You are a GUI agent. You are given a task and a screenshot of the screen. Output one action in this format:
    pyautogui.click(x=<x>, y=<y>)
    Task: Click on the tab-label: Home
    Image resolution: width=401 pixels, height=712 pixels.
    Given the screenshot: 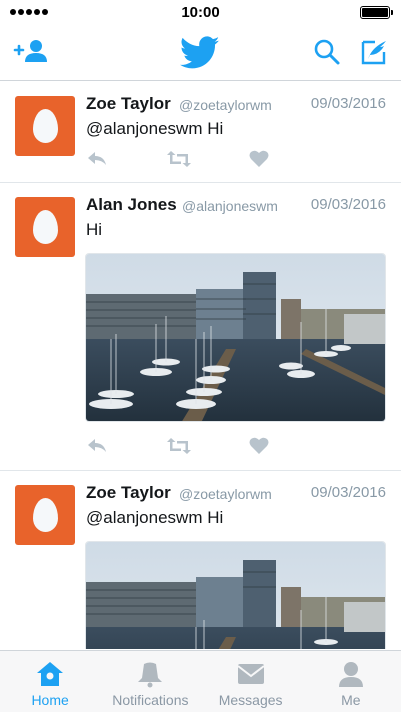 What is the action you would take?
    pyautogui.click(x=50, y=700)
    